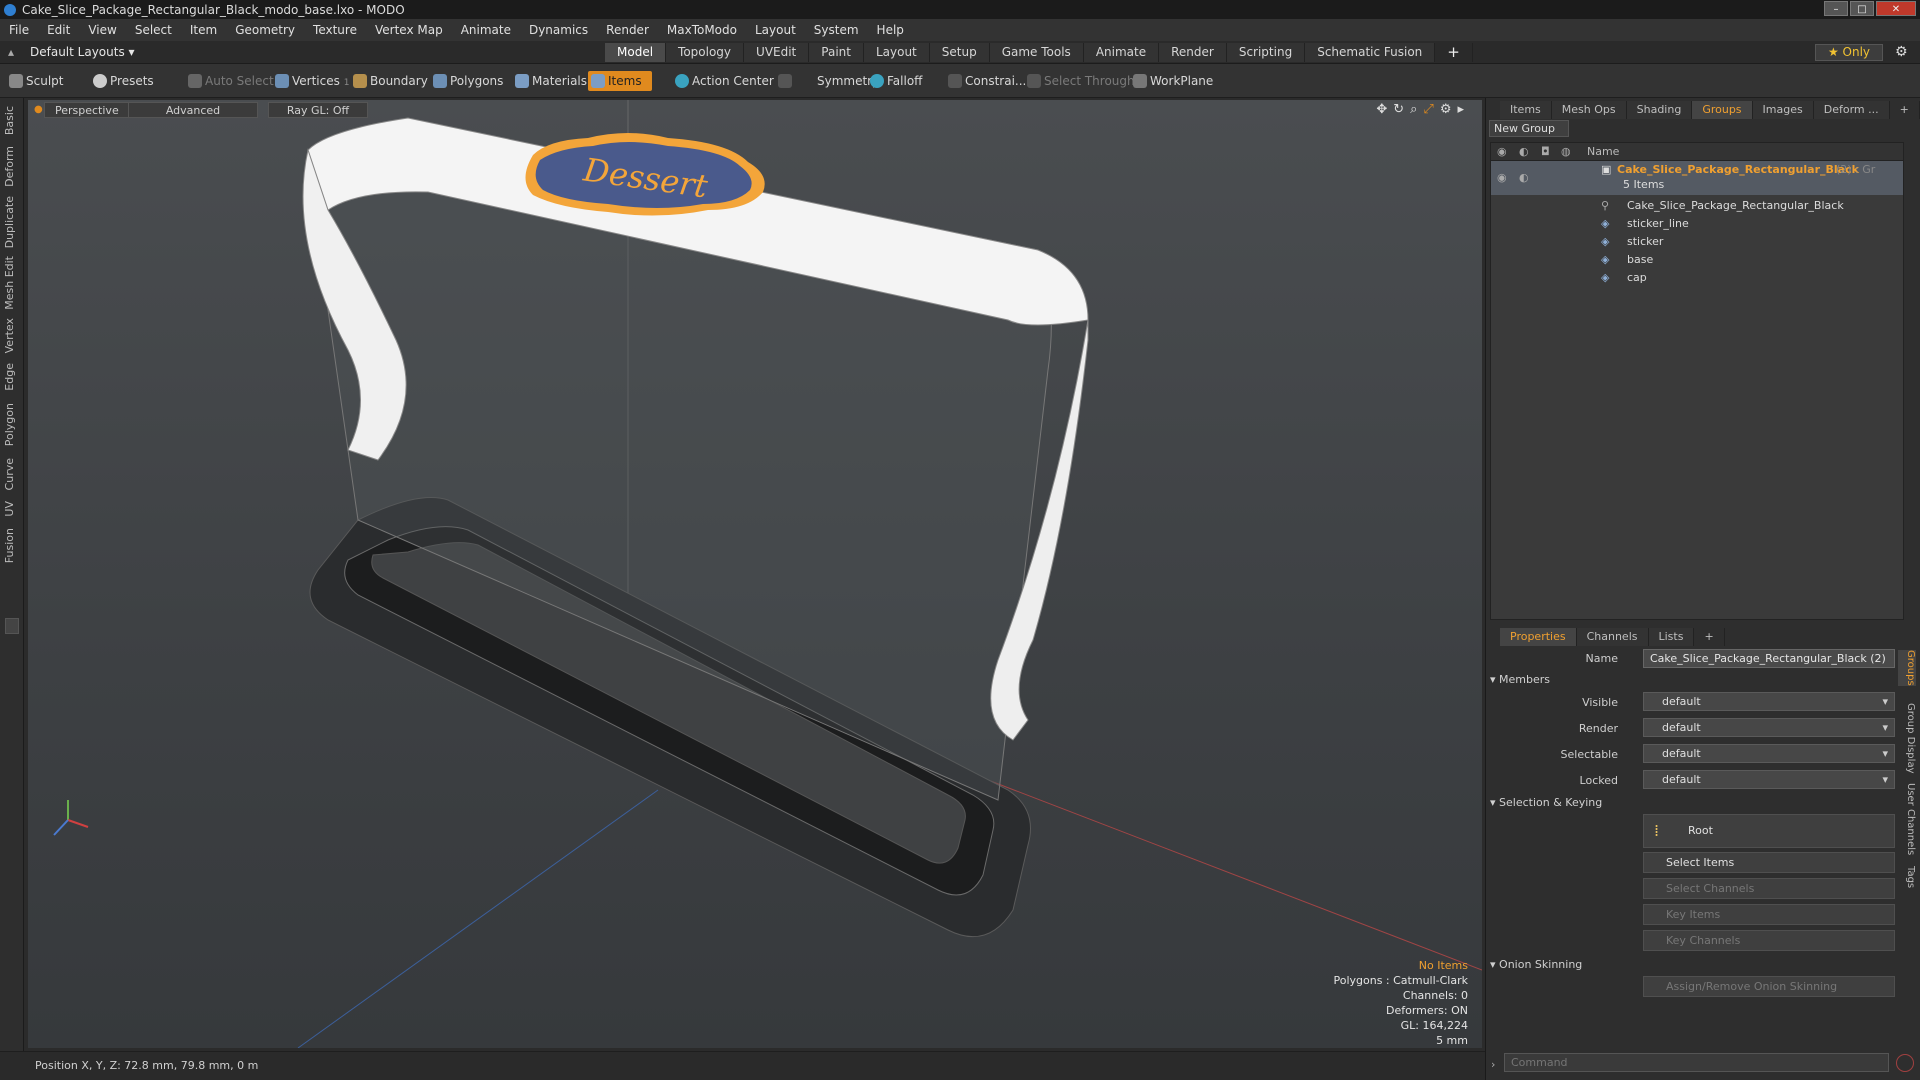 The width and height of the screenshot is (1920, 1080). Describe the element at coordinates (1529, 128) in the screenshot. I see `new-group-button: New Group` at that location.